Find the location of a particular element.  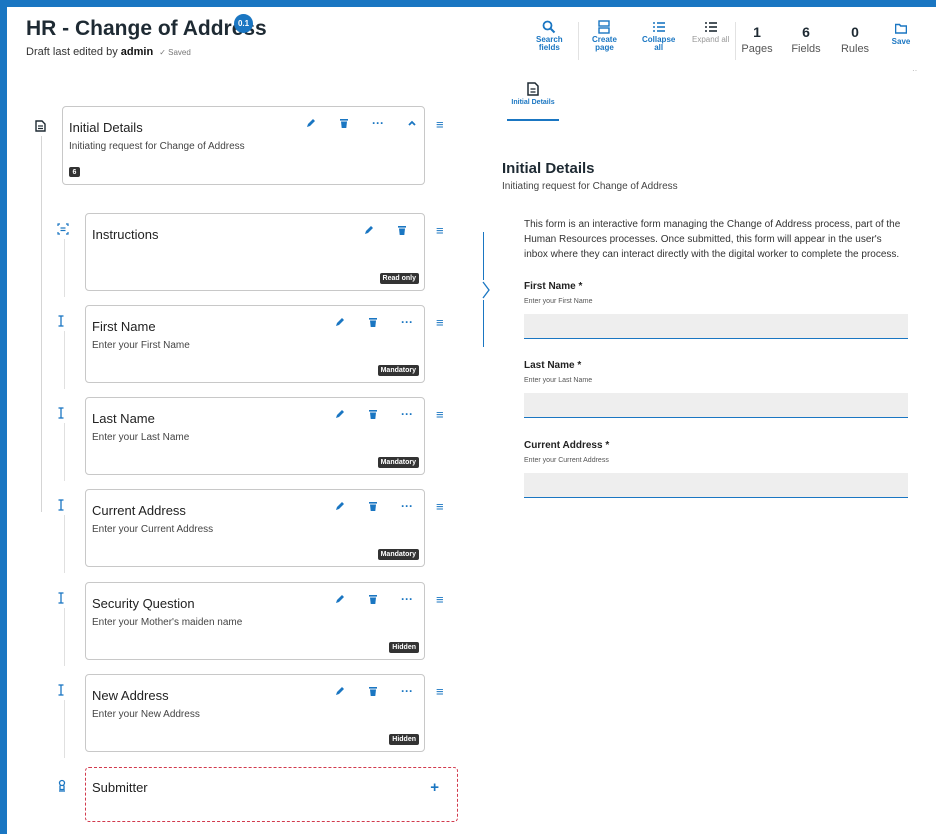

search-fields-button: Search fields is located at coordinates (549, 36).